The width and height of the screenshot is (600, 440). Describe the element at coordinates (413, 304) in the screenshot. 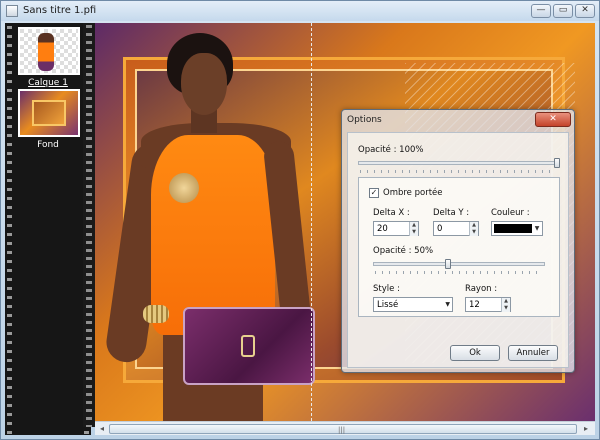

I see `style-select: Lissé ▼` at that location.